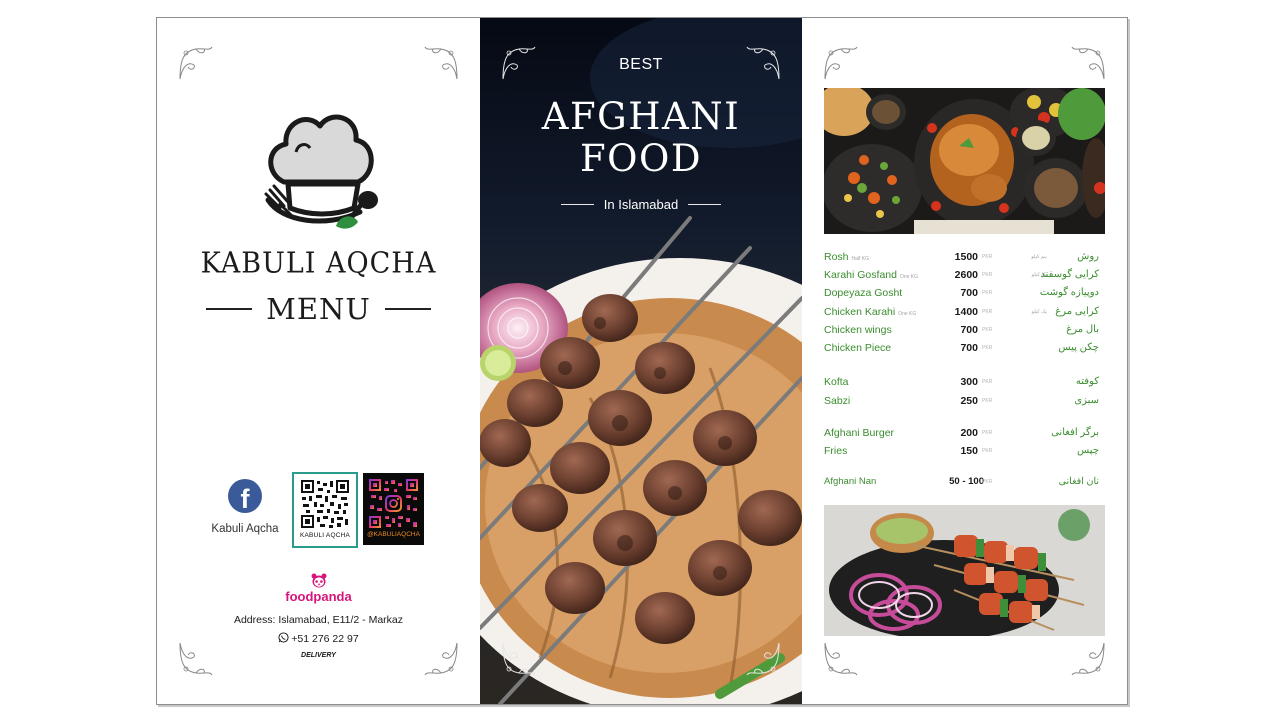 This screenshot has width=1280, height=720. Describe the element at coordinates (836, 382) in the screenshot. I see `item-name: Kofta` at that location.